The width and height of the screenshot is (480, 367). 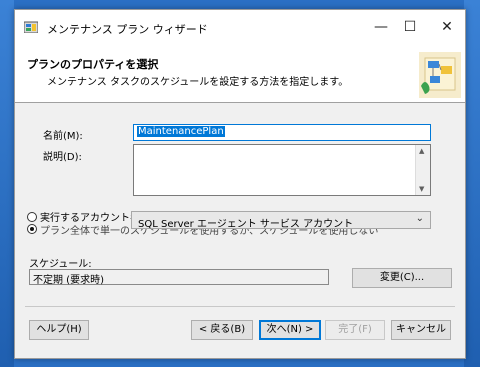 What do you see at coordinates (472, 183) in the screenshot?
I see `desktop-background-right` at bounding box center [472, 183].